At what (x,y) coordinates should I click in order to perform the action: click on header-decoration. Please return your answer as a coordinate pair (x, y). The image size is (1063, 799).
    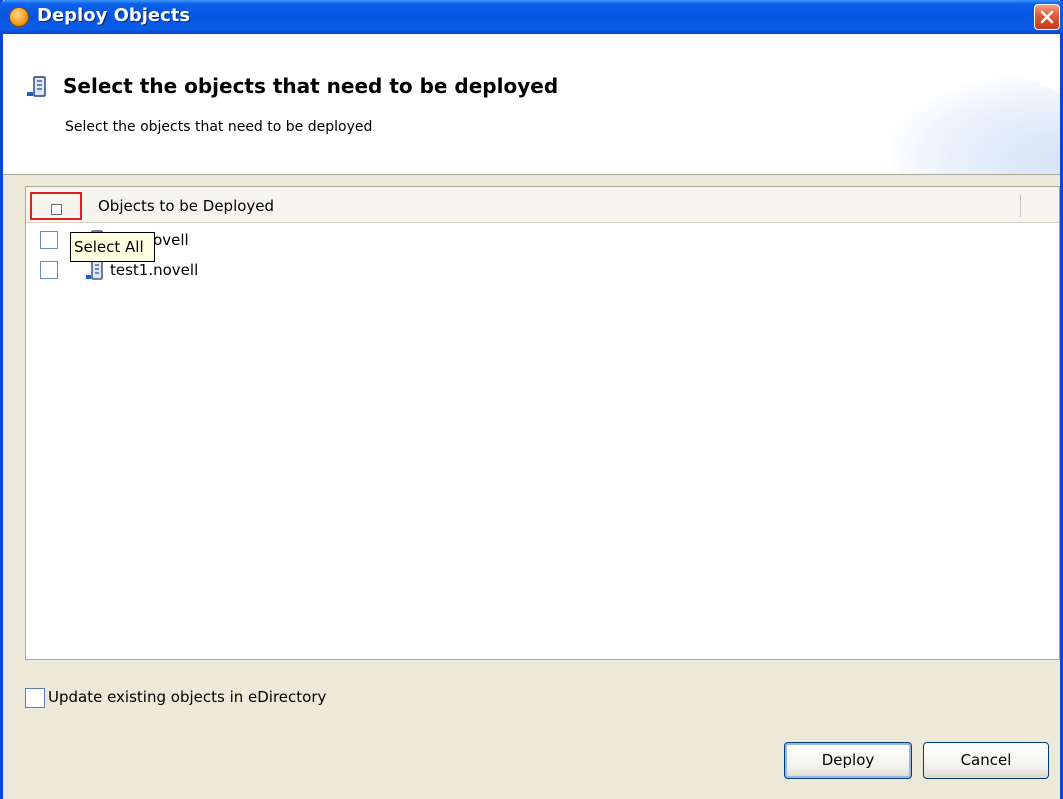
    Looking at the image, I should click on (975, 124).